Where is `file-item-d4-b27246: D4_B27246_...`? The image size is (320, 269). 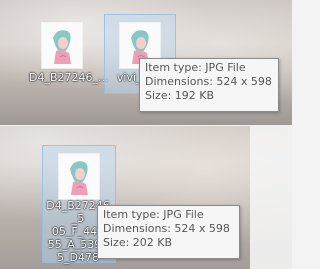 file-item-d4-b27246: D4_B27246_... is located at coordinates (68, 54).